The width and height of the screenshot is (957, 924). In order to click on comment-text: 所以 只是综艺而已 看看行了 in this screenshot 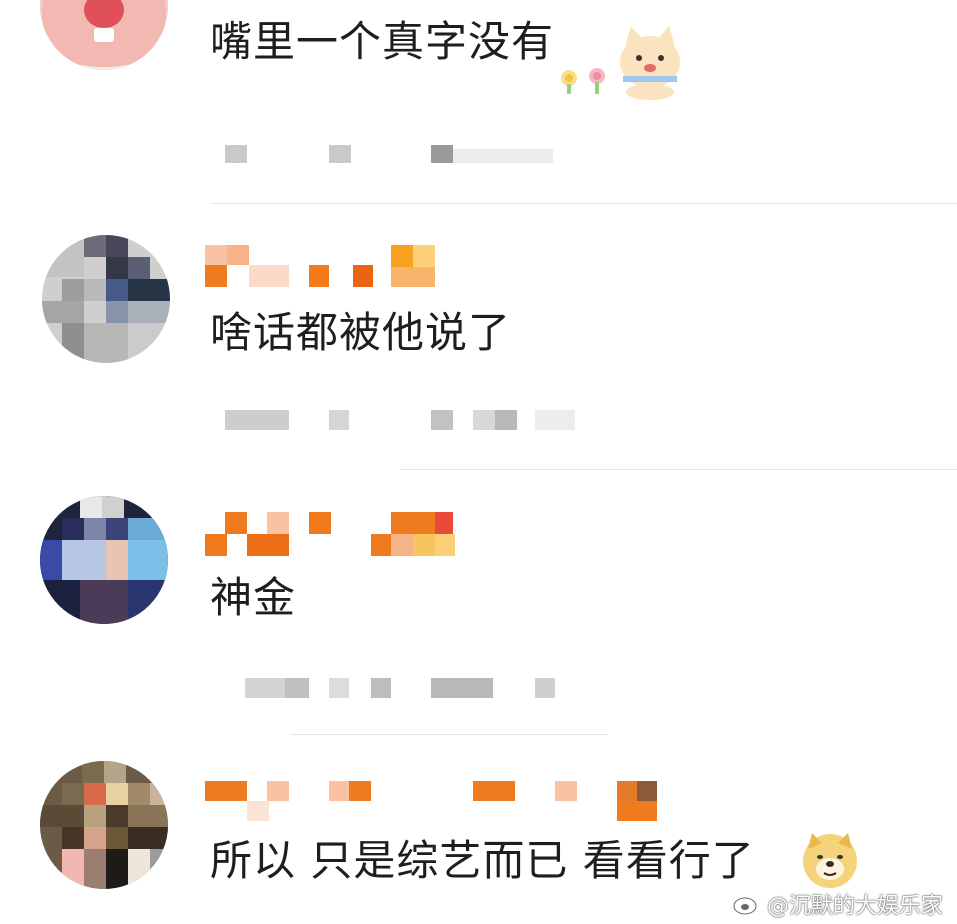, I will do `click(482, 860)`.